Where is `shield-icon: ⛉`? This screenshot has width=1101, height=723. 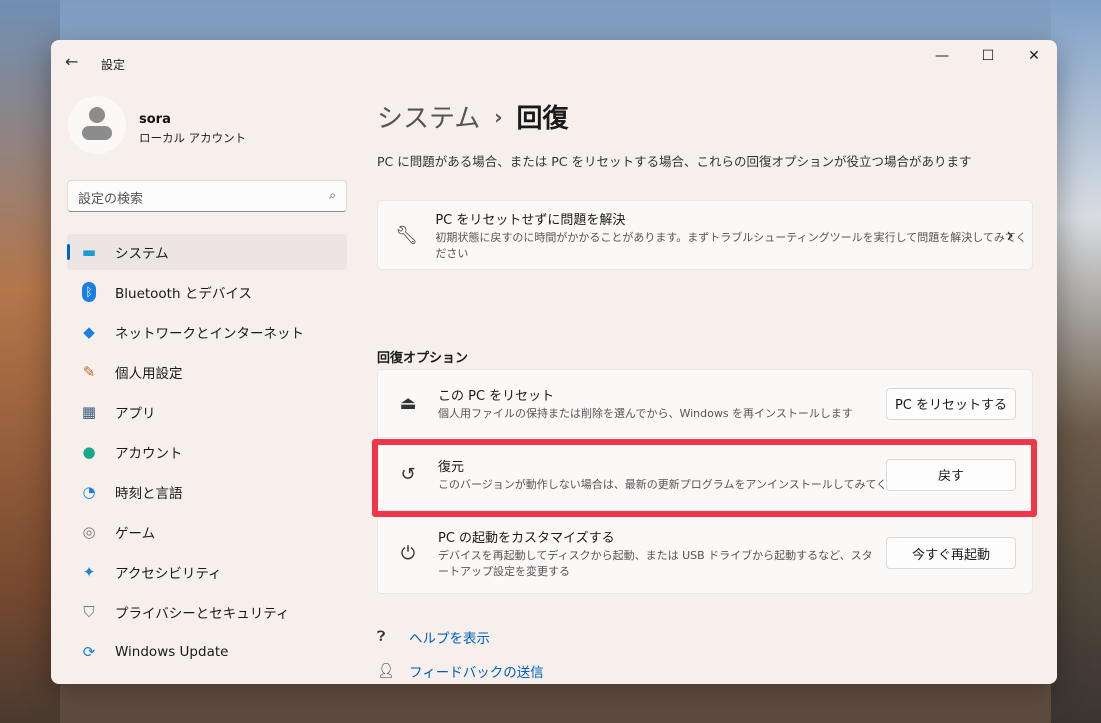
shield-icon: ⛉ is located at coordinates (89, 612).